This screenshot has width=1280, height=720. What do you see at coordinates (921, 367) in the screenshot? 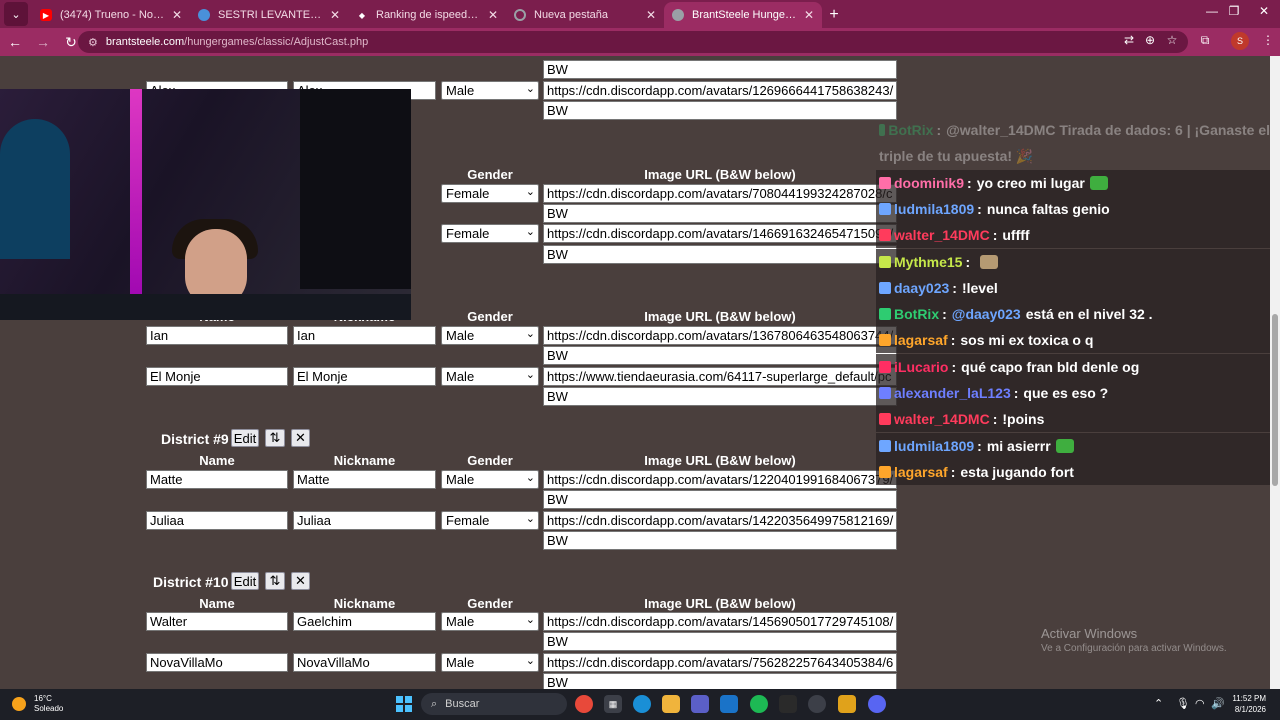
I see `chat-username: iLucario` at bounding box center [921, 367].